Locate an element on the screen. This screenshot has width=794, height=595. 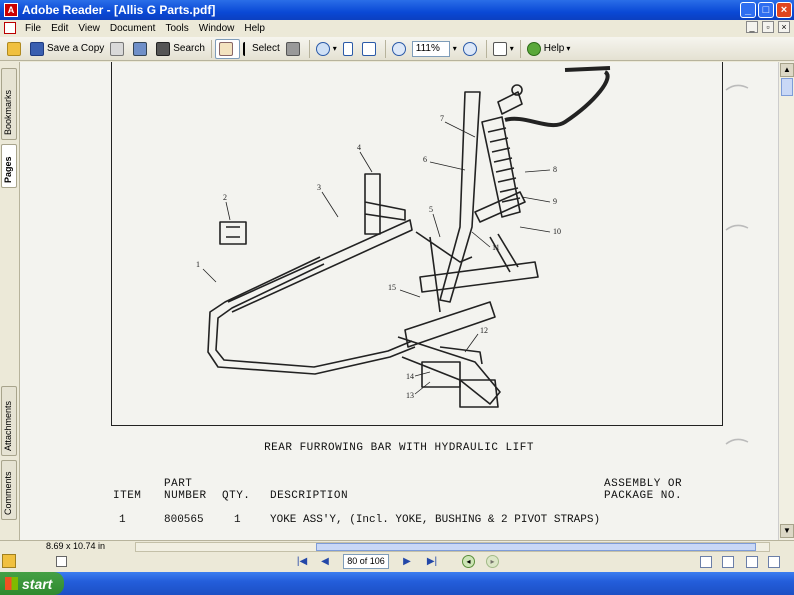
horizontal-scroll-thumb is located at coordinates (536, 547).